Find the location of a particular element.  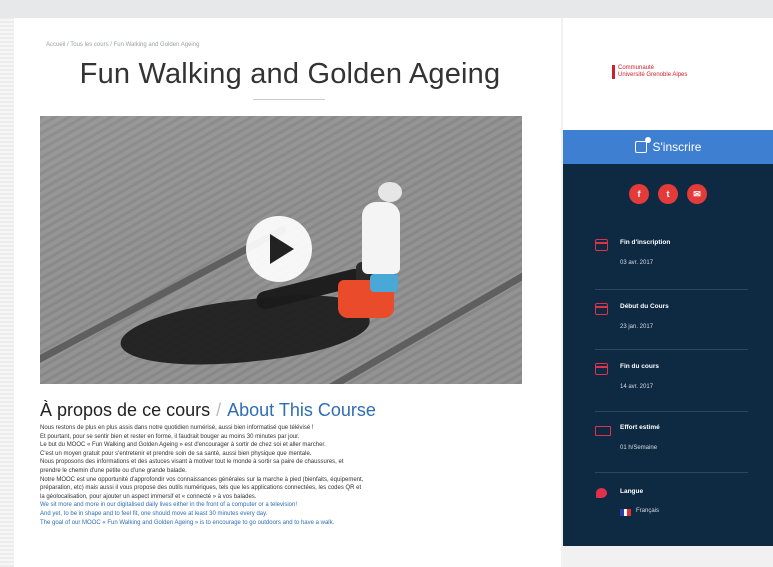

play-button is located at coordinates (279, 249).